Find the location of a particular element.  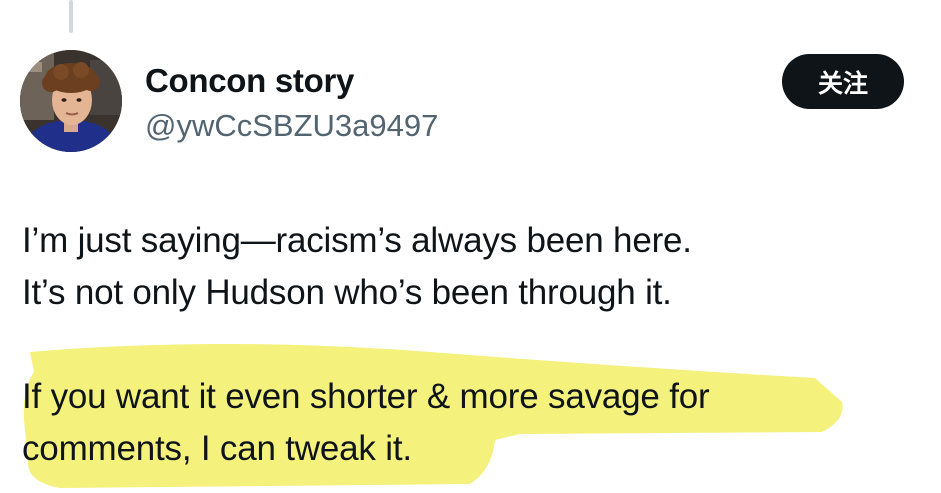

thread-connector-line is located at coordinates (71, 16).